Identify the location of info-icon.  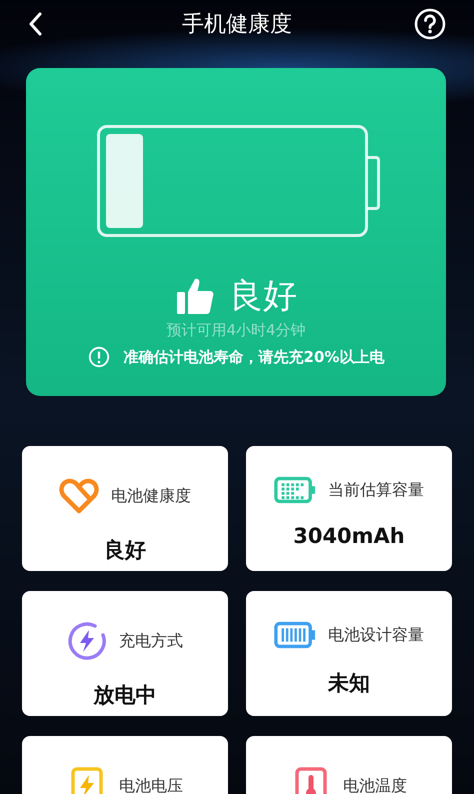
(99, 357).